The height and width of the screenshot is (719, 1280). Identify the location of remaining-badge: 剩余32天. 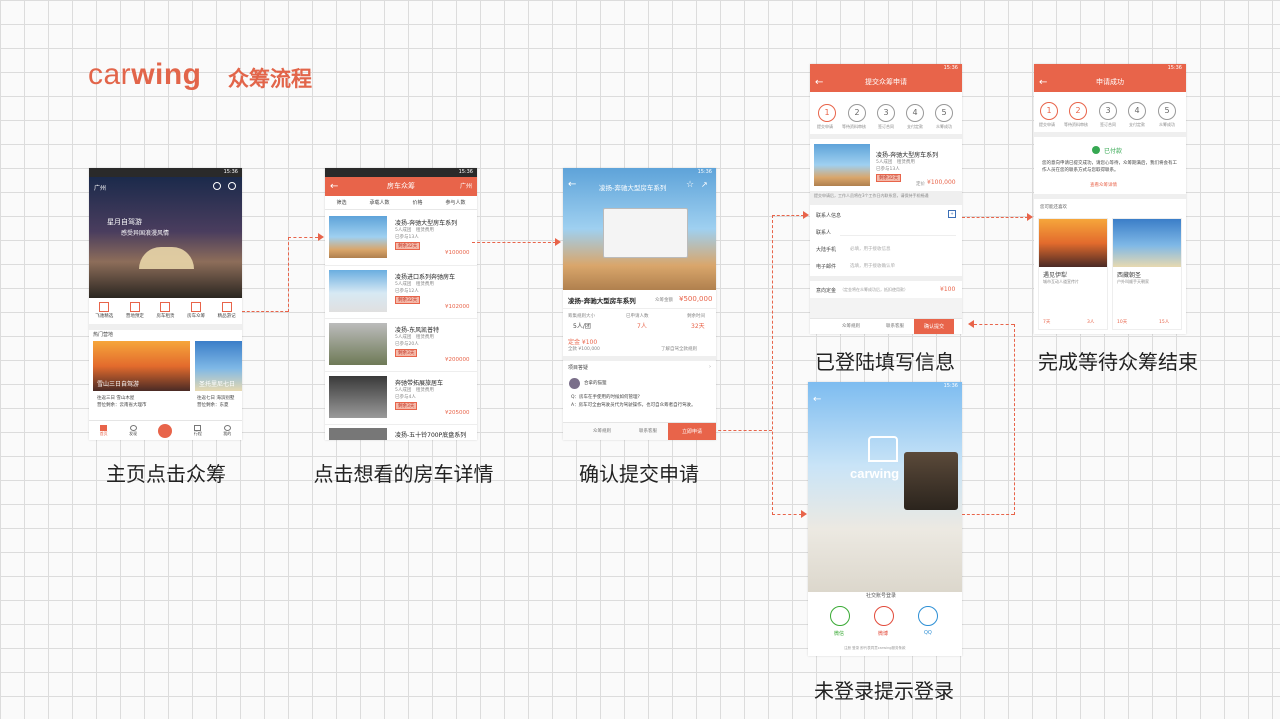
(408, 300).